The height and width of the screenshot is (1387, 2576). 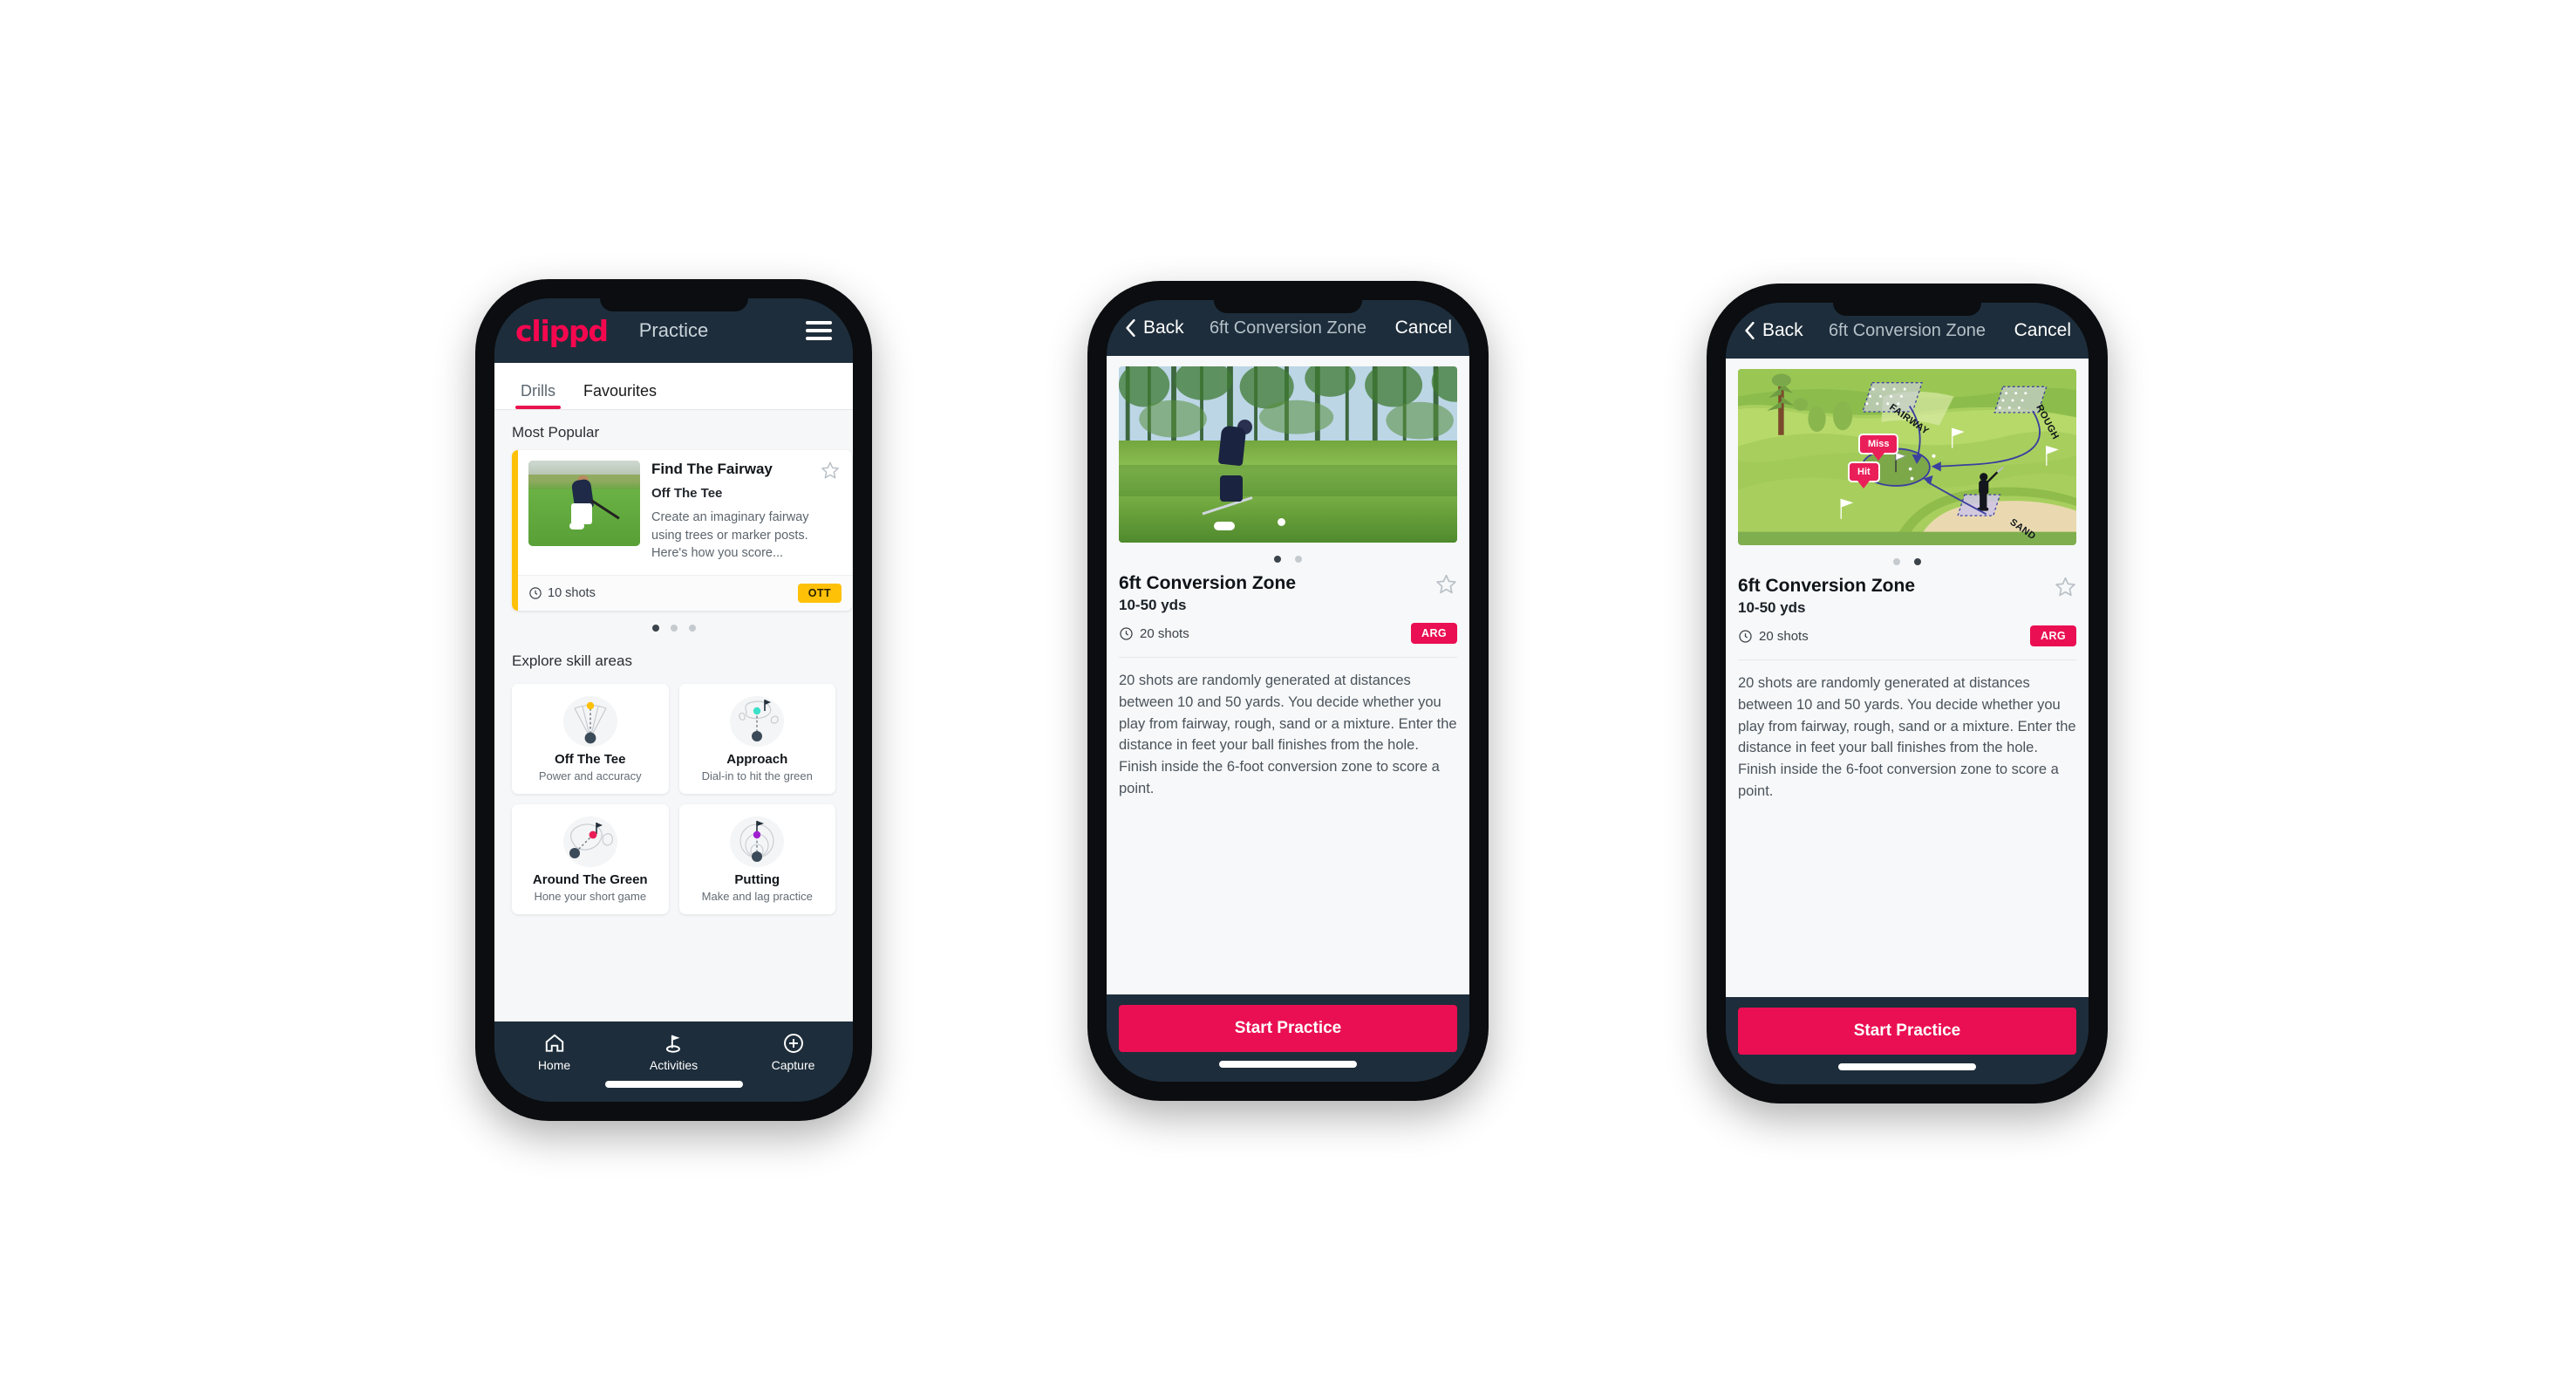 What do you see at coordinates (591, 896) in the screenshot?
I see `skill-desc: Hone your short game` at bounding box center [591, 896].